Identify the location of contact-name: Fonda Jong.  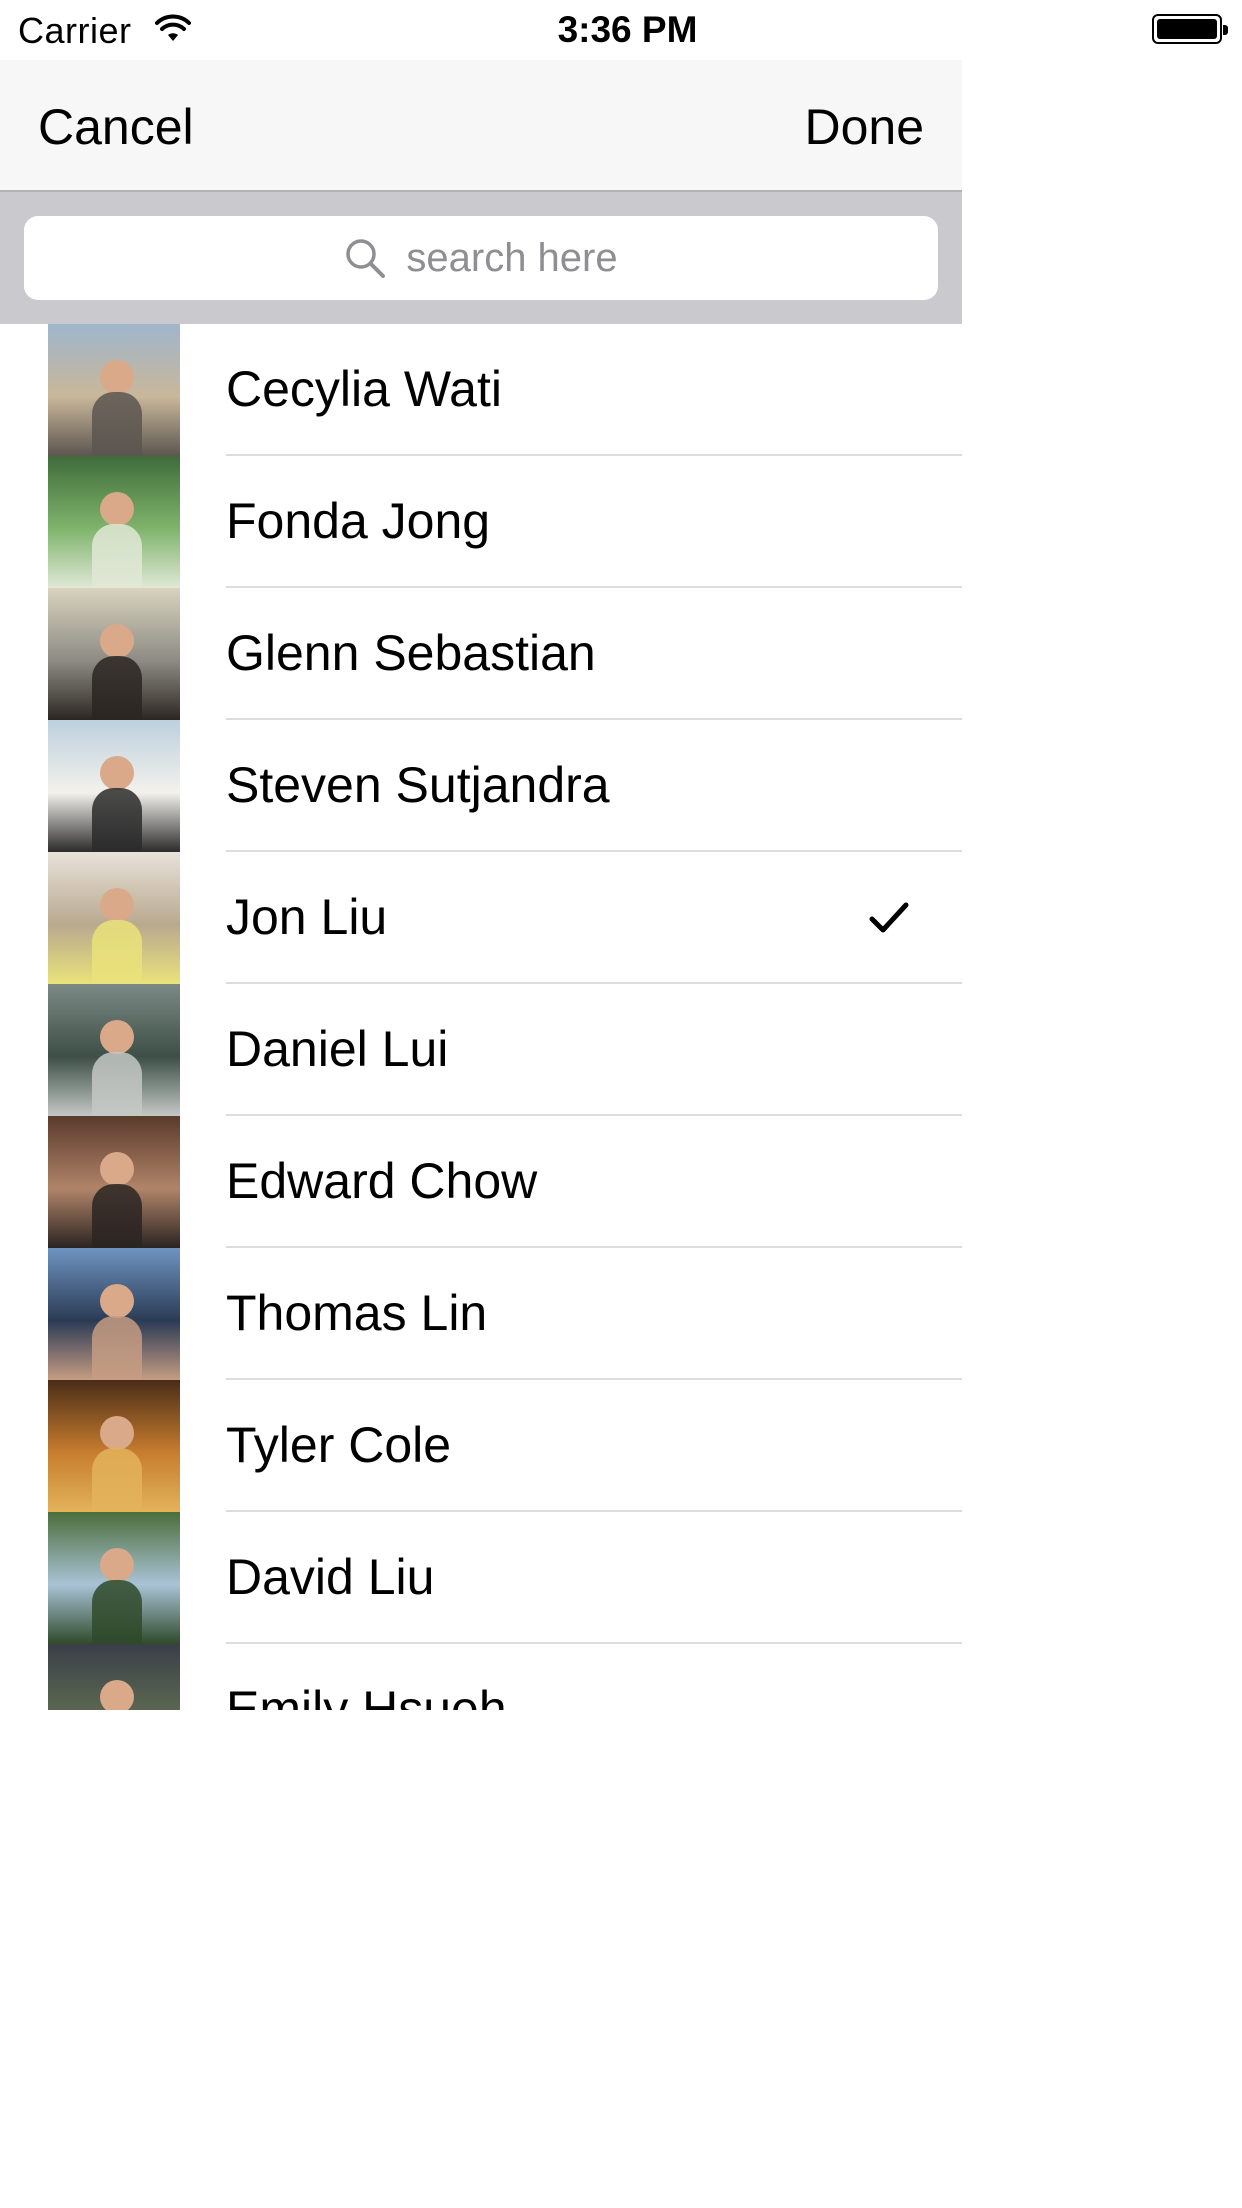
(358, 521).